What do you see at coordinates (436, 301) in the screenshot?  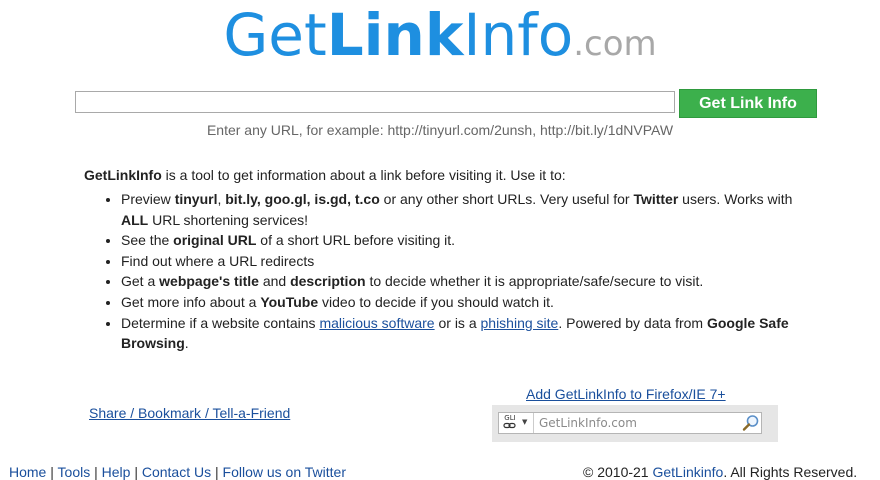 I see `feature-text: video to decide if you should watch it.` at bounding box center [436, 301].